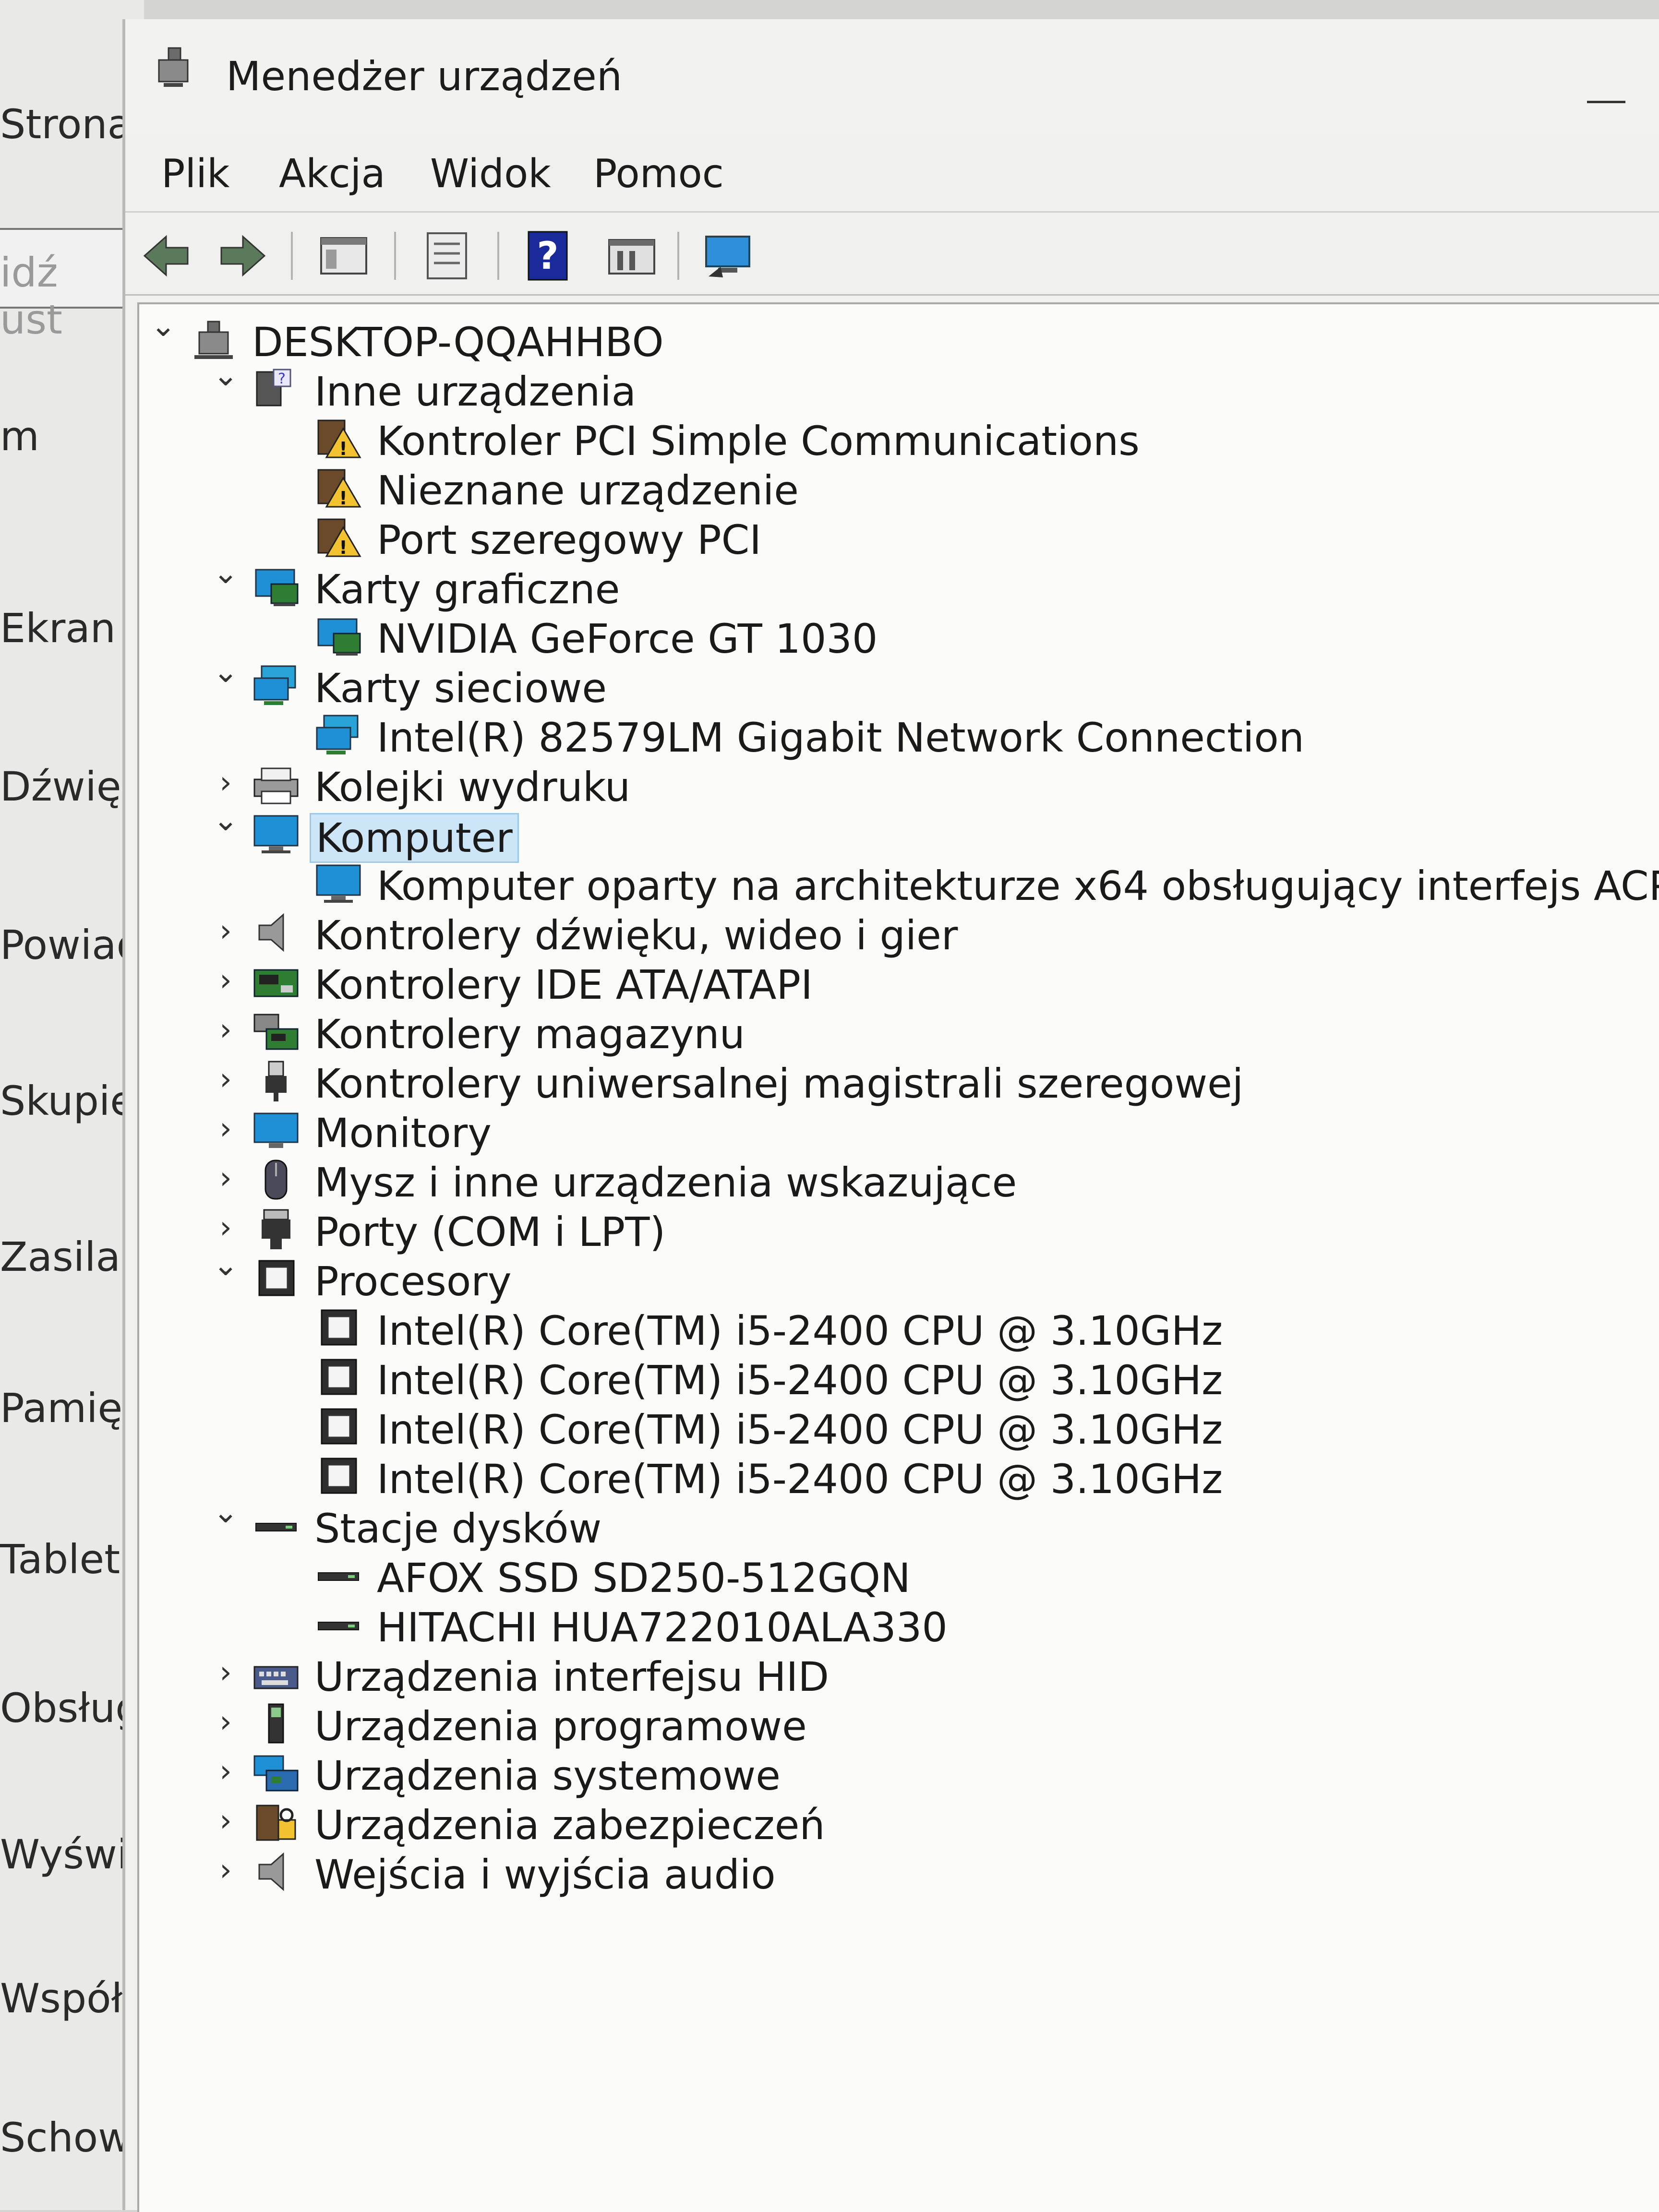  Describe the element at coordinates (490, 174) in the screenshot. I see `menu-widok: Widok` at that location.